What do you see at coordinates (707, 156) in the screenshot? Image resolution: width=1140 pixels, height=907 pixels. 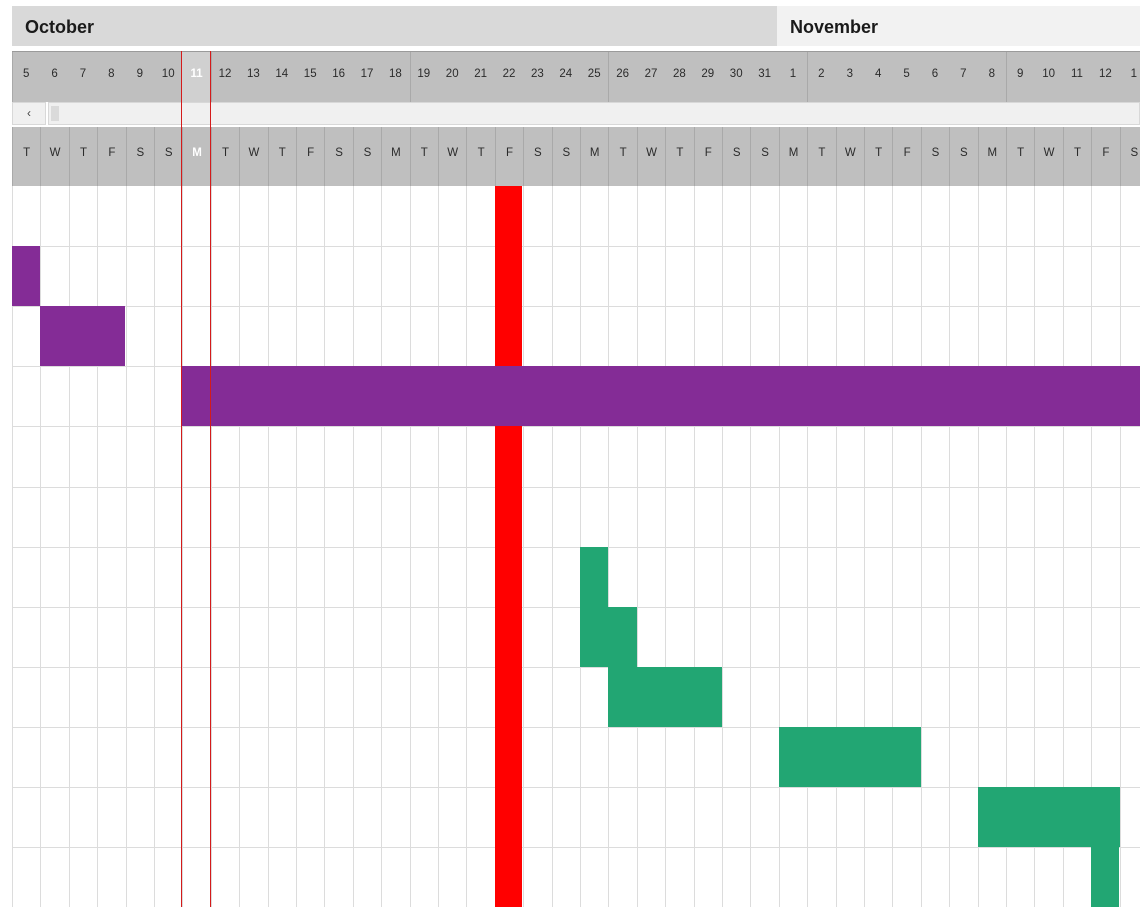 I see `day-of-week-25: F` at bounding box center [707, 156].